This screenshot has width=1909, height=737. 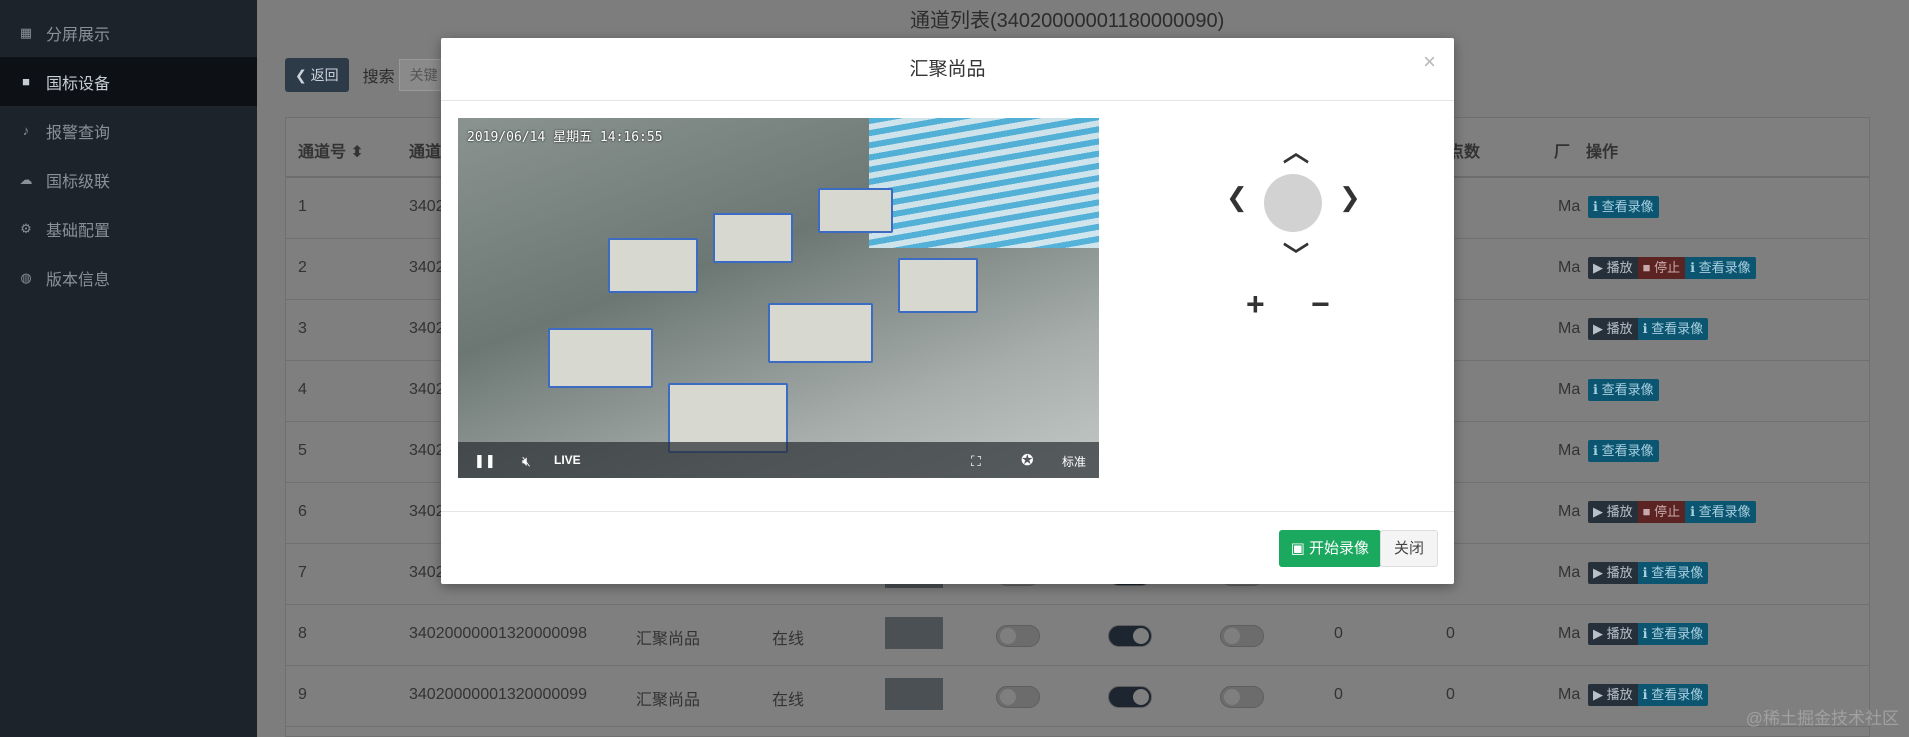 I want to click on cell-channel-no: 5, so click(x=302, y=450).